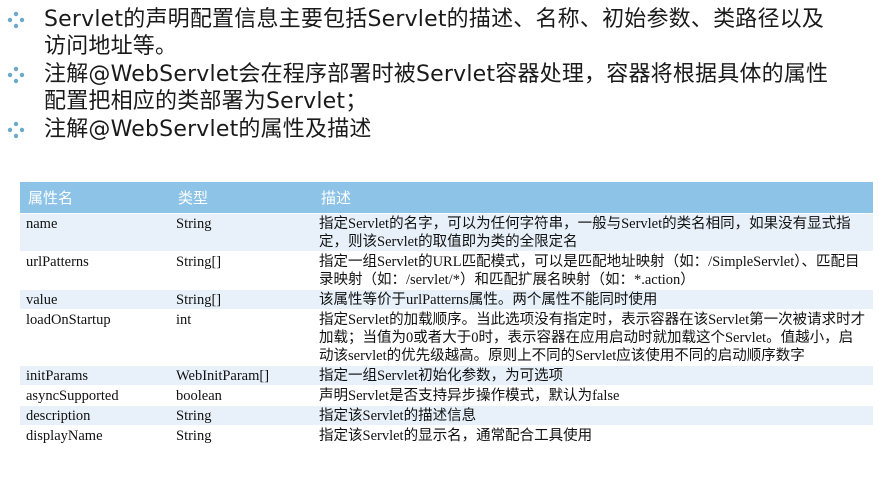 The height and width of the screenshot is (482, 879). Describe the element at coordinates (593, 415) in the screenshot. I see `cell-description: 指定该Servlet的描述信息` at that location.